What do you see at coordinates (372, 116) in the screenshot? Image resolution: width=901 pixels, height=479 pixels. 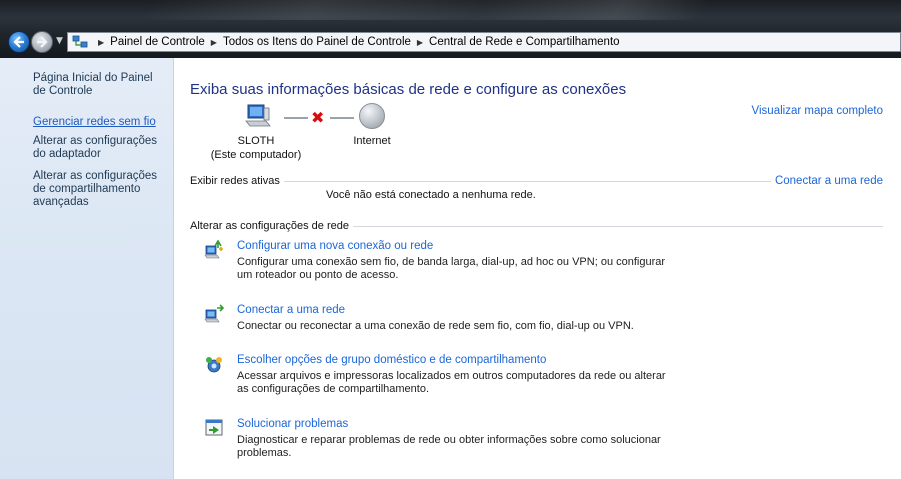 I see `internet-globe-icon` at bounding box center [372, 116].